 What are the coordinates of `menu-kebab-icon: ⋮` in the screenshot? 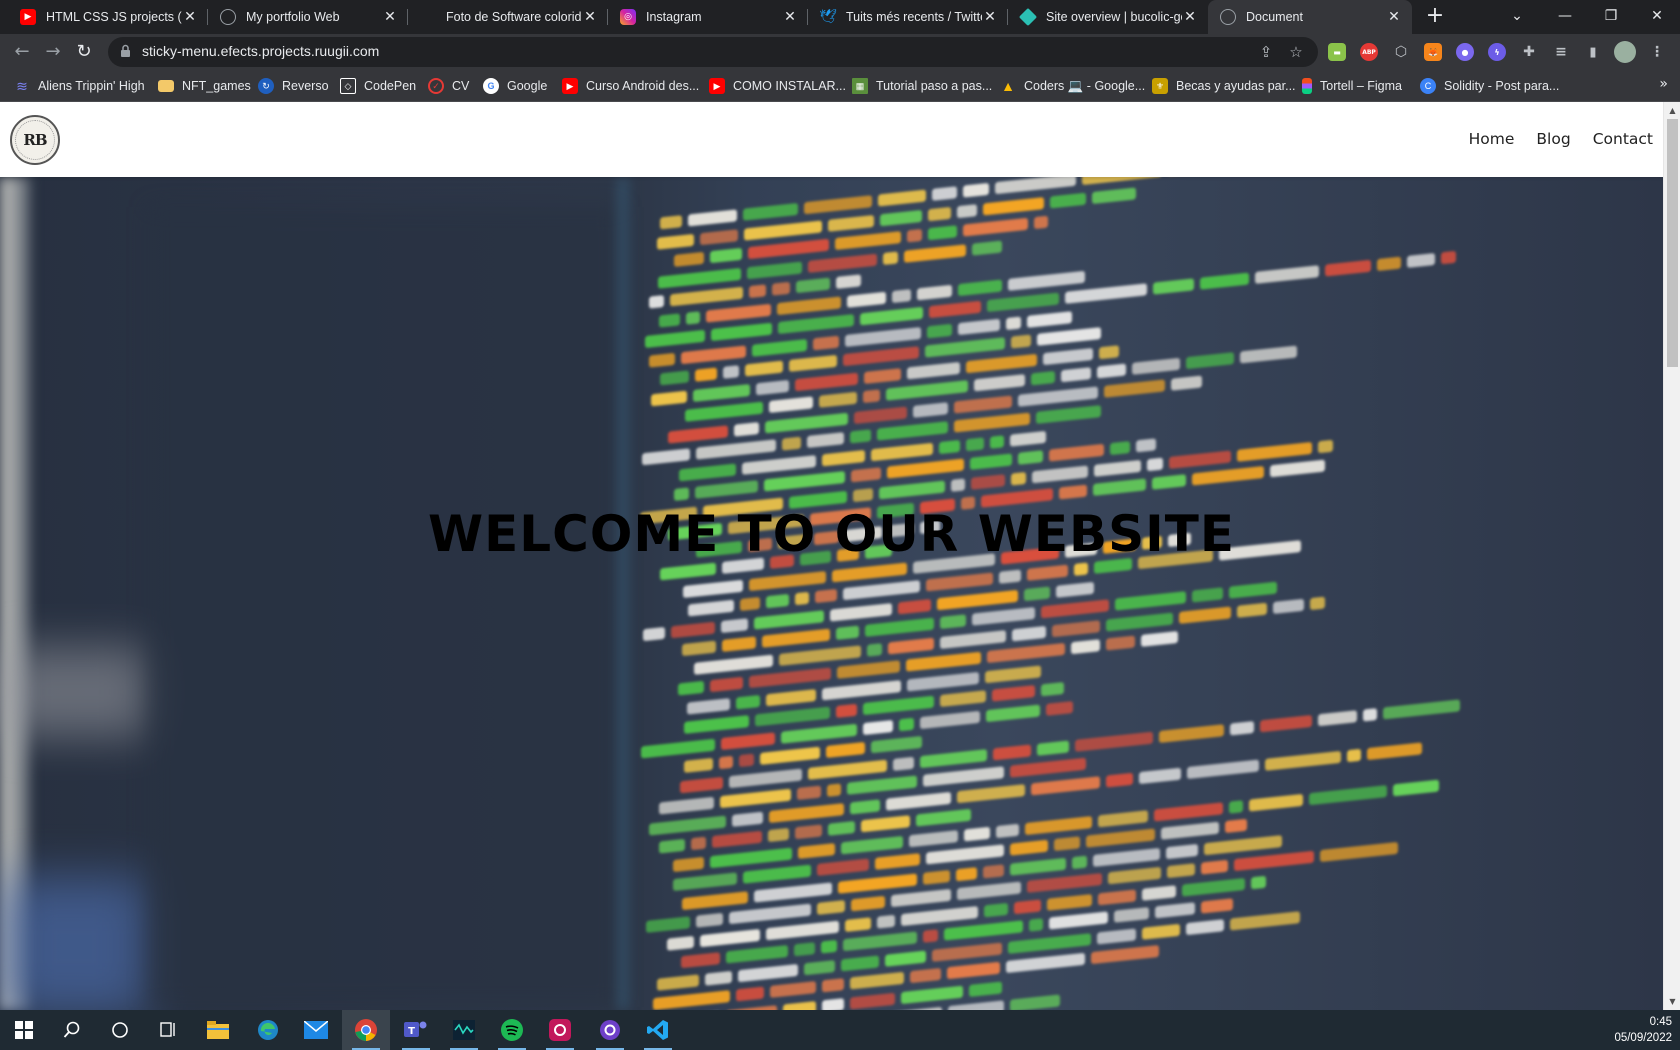 It's located at (1657, 52).